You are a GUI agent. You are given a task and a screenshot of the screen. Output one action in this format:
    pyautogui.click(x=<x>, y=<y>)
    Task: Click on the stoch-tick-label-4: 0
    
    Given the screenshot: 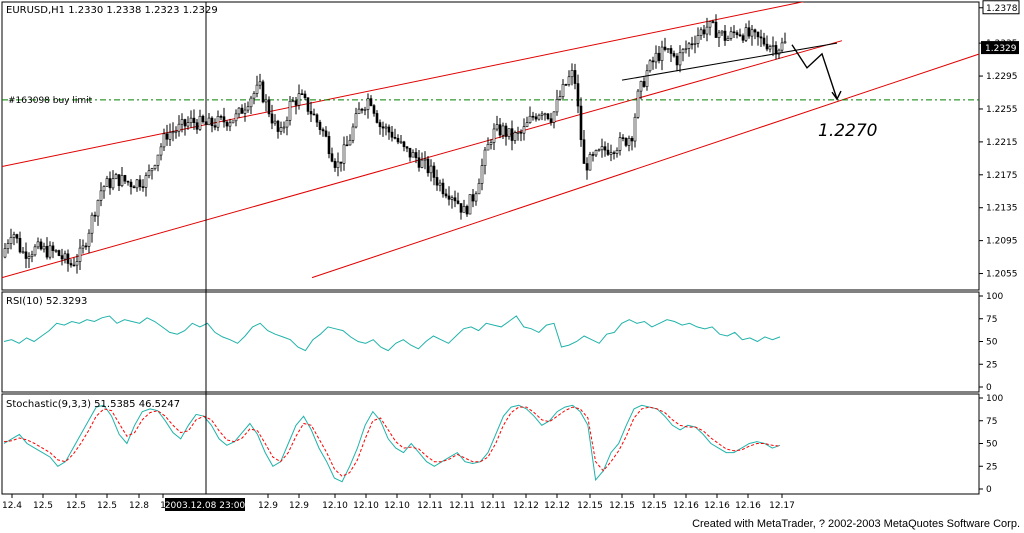 What is the action you would take?
    pyautogui.click(x=989, y=490)
    